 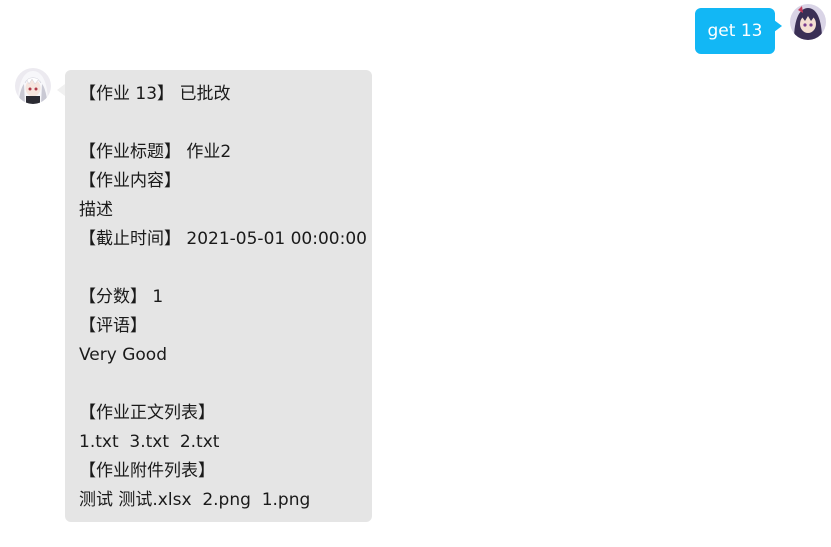 What do you see at coordinates (130, 181) in the screenshot?
I see `homework-content-heading: 【作业内容】` at bounding box center [130, 181].